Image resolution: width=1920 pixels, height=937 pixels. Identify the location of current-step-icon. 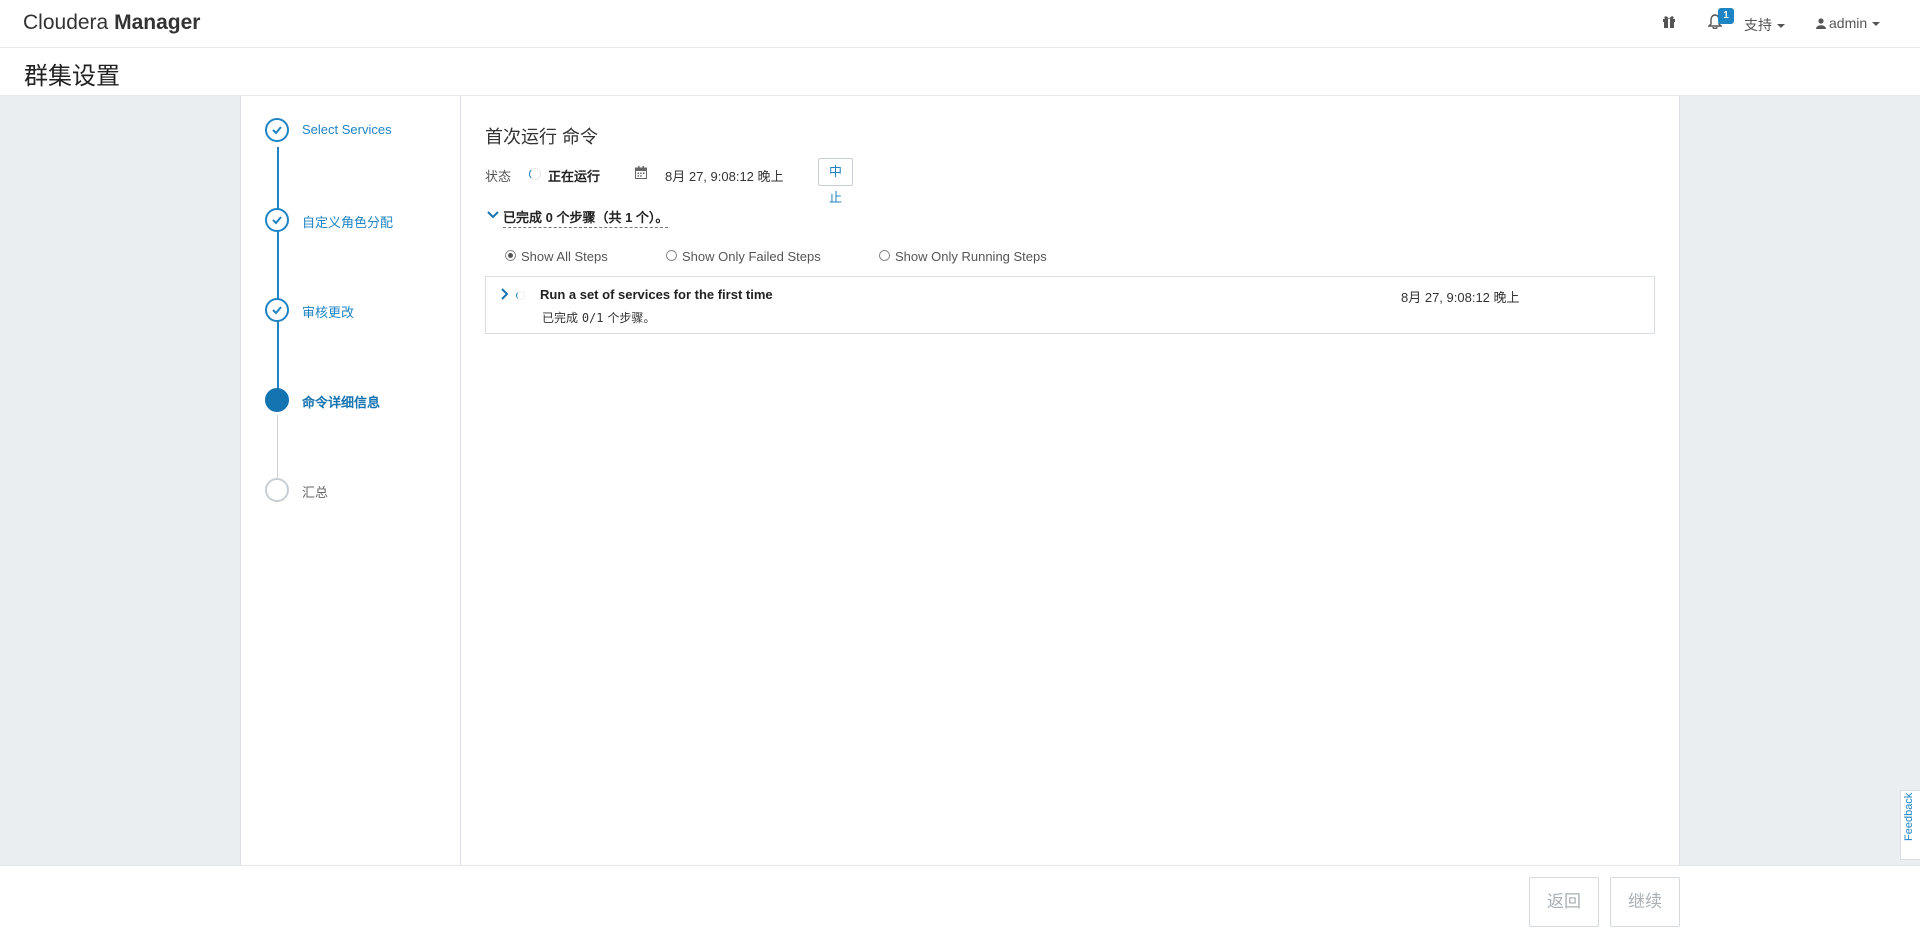
(277, 400).